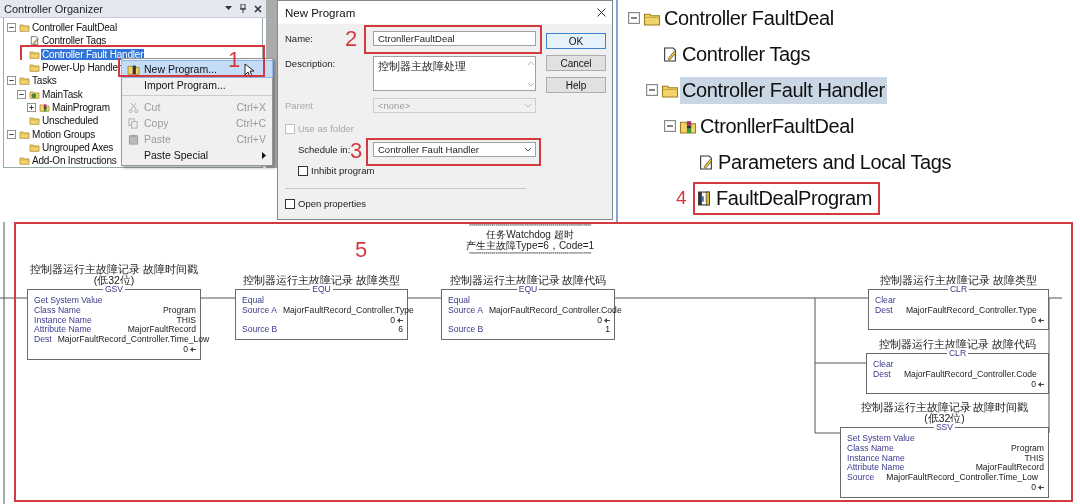 This screenshot has width=1080, height=504. I want to click on tree-item: Parameters and Local Tags, so click(835, 162).